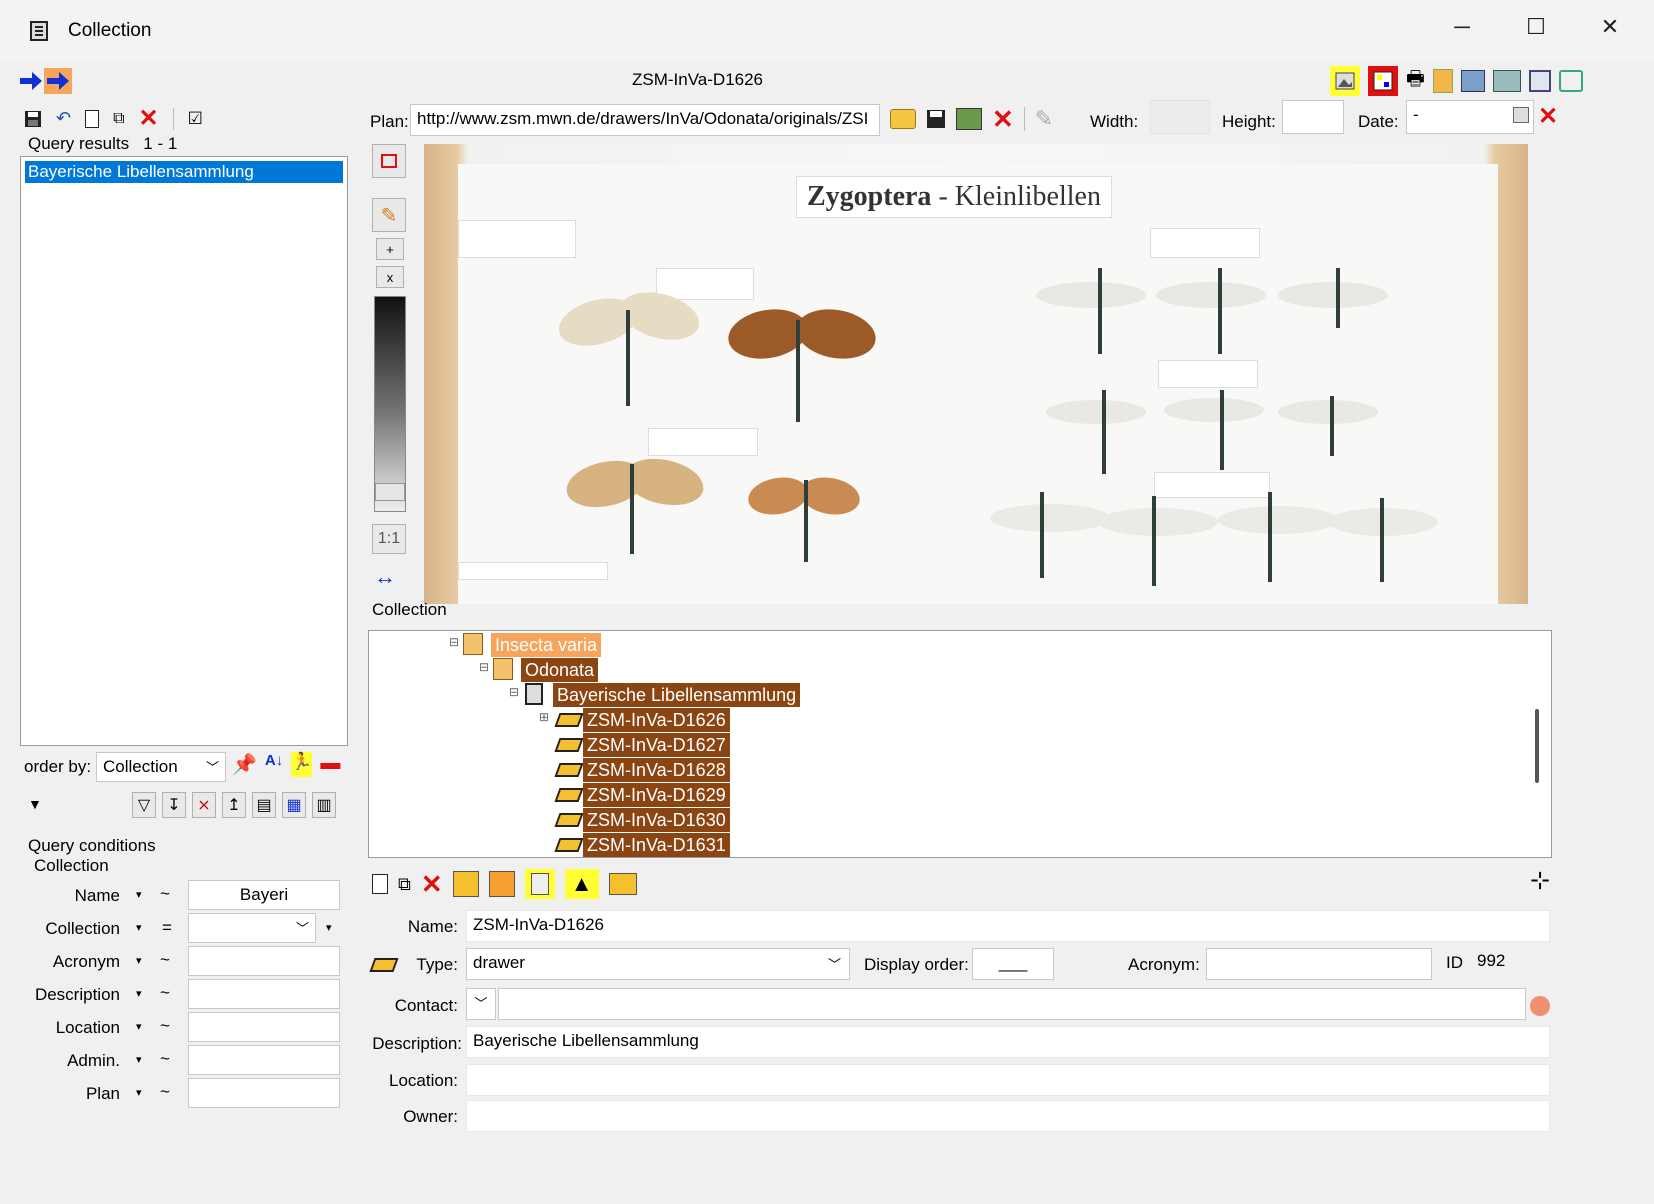 This screenshot has width=1654, height=1204. Describe the element at coordinates (1180, 117) in the screenshot. I see `width-input` at that location.